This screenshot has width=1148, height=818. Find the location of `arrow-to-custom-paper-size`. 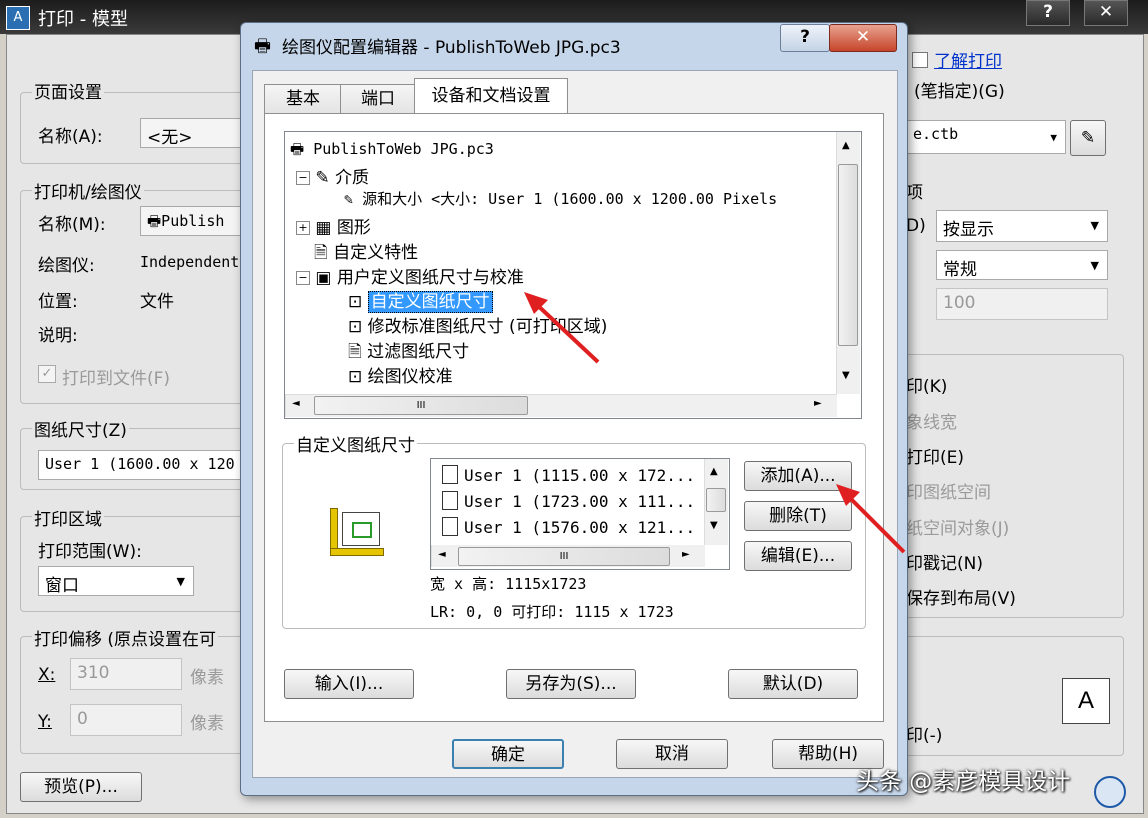

arrow-to-custom-paper-size is located at coordinates (562, 328).